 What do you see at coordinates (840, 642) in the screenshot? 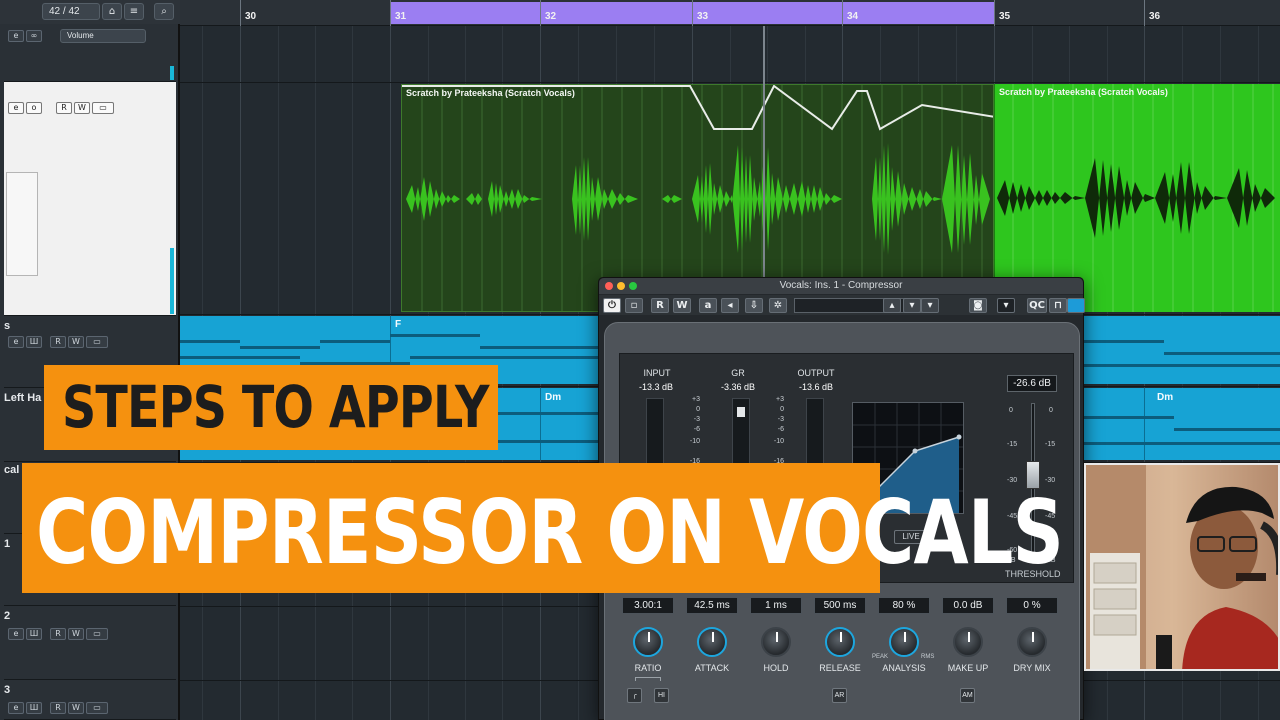
I see `release-knob` at bounding box center [840, 642].